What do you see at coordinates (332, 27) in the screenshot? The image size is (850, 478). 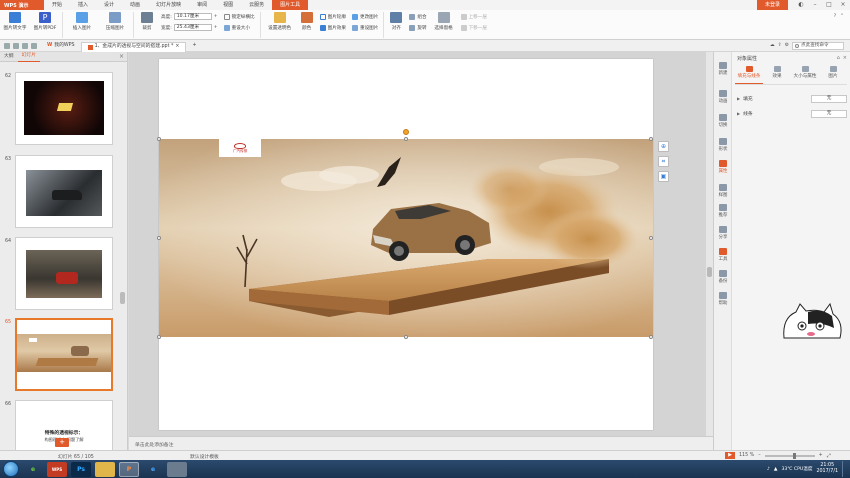 I see `picture-effect-button: 图片效果` at bounding box center [332, 27].